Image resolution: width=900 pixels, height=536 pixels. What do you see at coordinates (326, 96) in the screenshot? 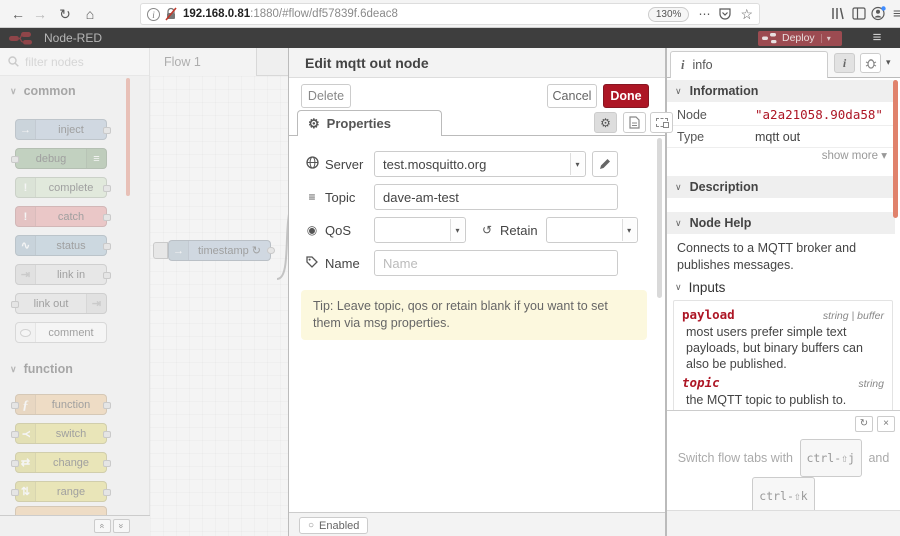
I see `delete-button: Delete` at bounding box center [326, 96].